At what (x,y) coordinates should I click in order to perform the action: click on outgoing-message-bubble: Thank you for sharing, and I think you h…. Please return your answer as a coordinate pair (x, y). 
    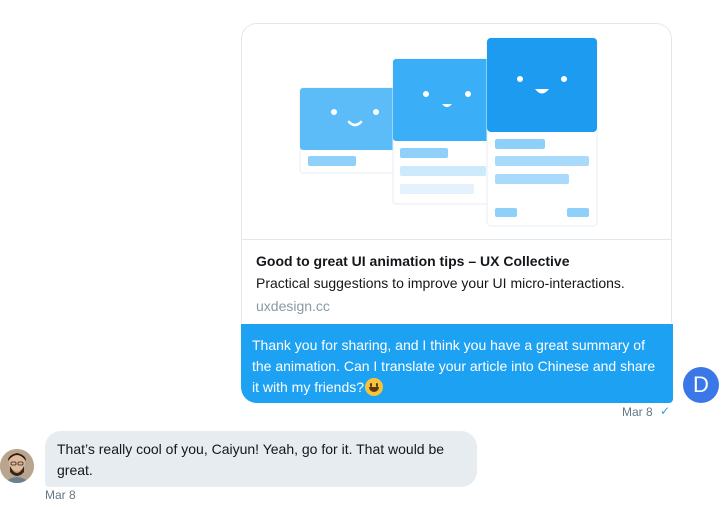
    Looking at the image, I should click on (457, 363).